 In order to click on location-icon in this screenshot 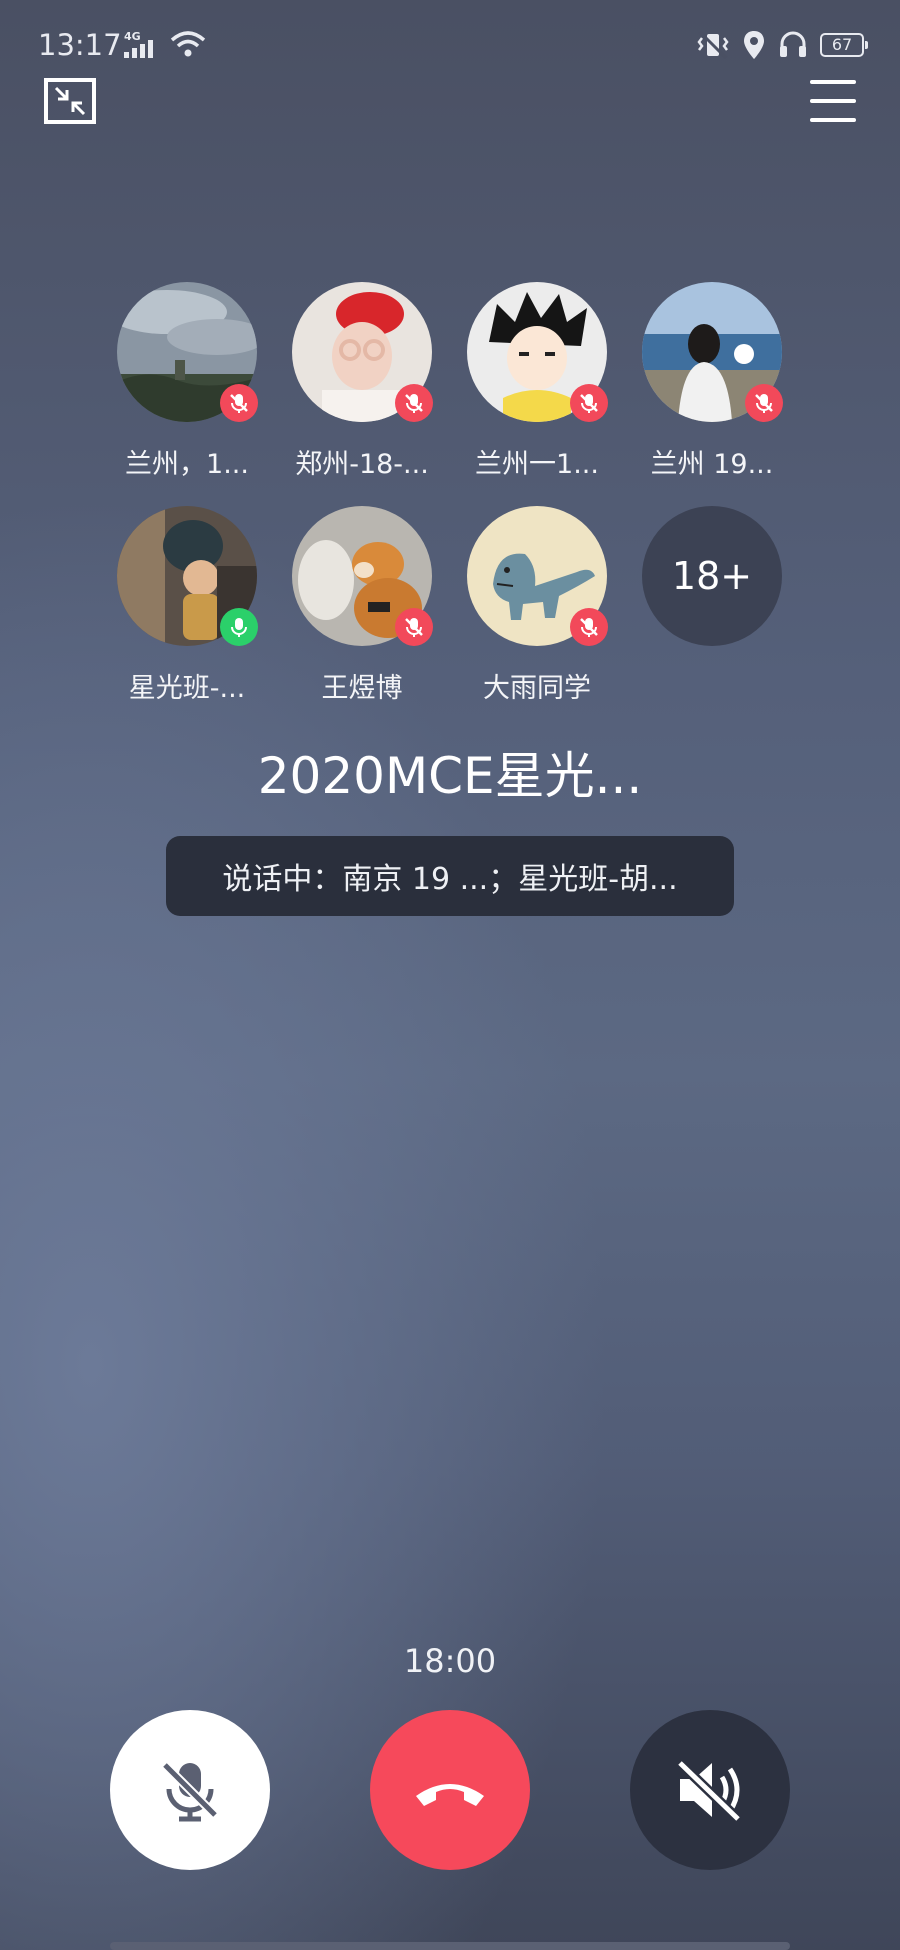, I will do `click(754, 45)`.